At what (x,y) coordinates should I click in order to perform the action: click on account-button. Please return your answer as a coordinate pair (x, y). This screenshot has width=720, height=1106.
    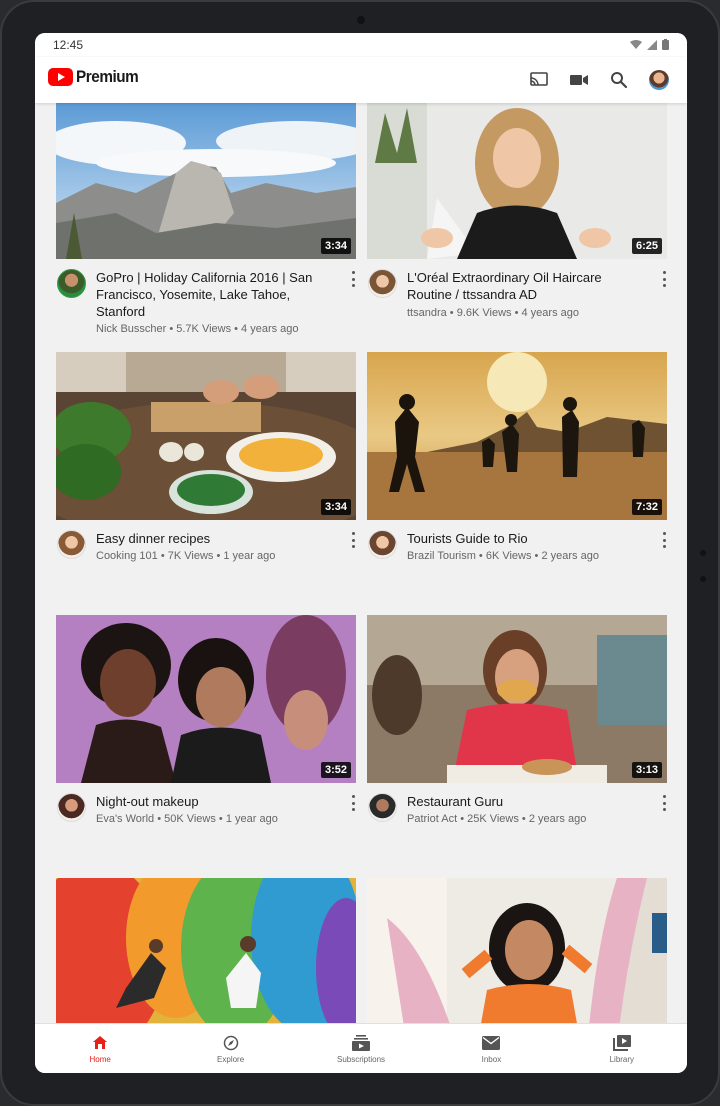
    Looking at the image, I should click on (659, 80).